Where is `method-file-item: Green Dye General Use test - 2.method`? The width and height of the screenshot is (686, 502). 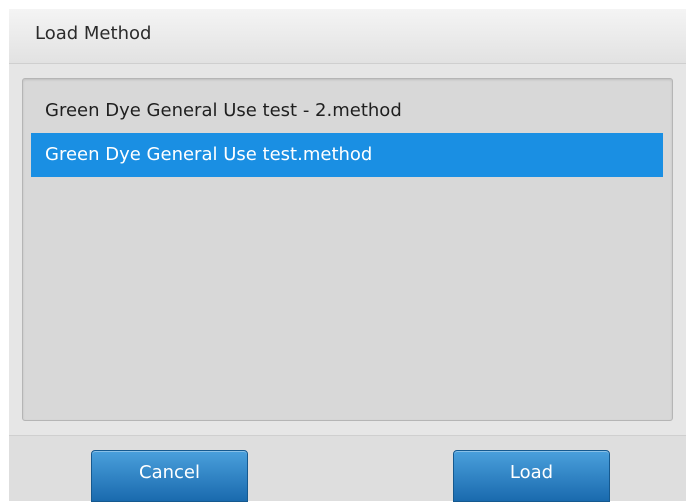 method-file-item: Green Dye General Use test - 2.method is located at coordinates (347, 111).